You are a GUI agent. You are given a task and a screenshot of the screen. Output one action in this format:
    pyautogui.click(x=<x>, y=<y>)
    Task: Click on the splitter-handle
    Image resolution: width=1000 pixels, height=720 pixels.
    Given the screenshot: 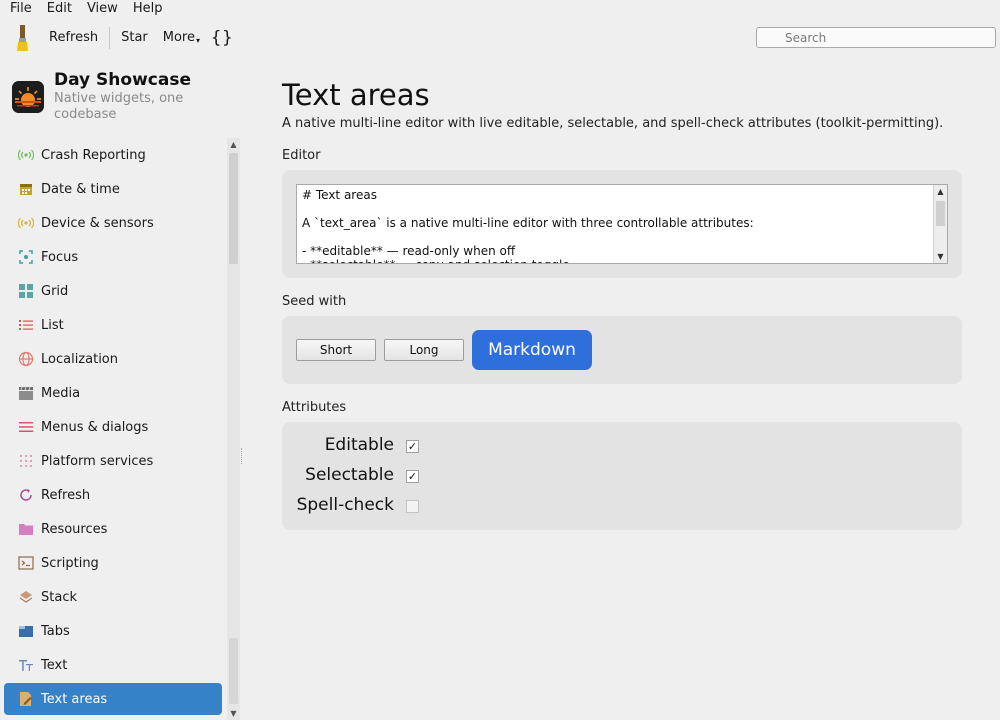 What is the action you would take?
    pyautogui.click(x=242, y=456)
    